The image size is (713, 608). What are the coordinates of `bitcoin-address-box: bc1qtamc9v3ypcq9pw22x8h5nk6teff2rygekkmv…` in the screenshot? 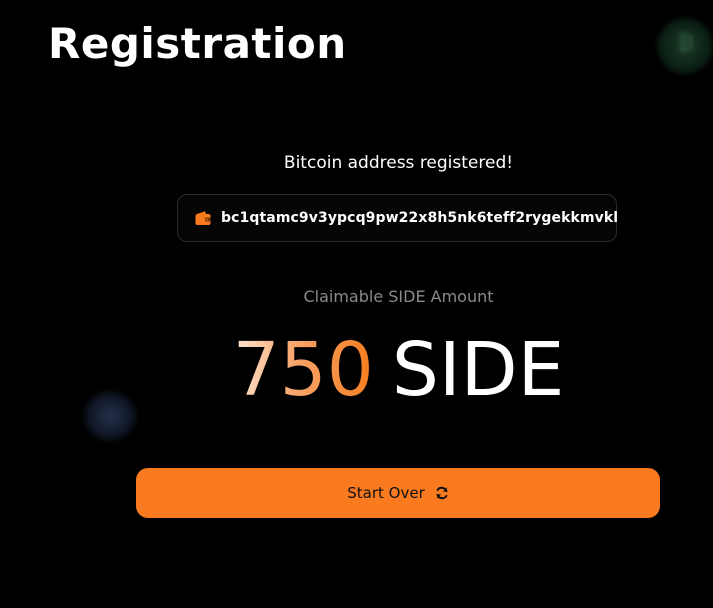 It's located at (398, 218).